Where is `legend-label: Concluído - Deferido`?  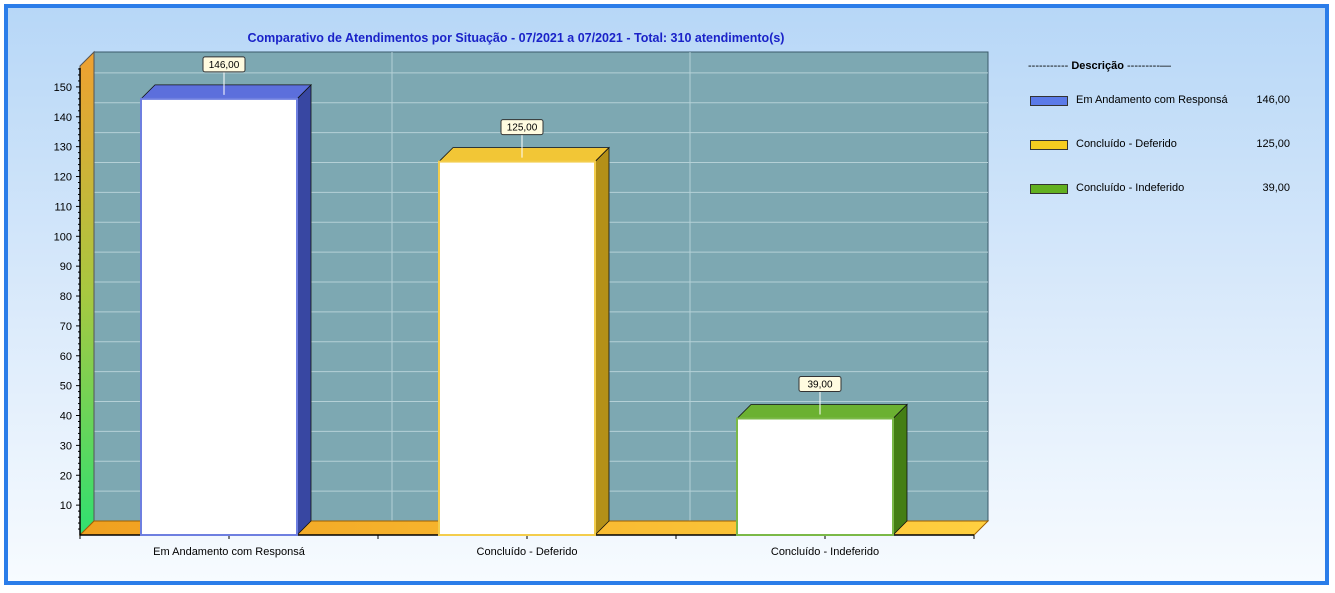
legend-label: Concluído - Deferido is located at coordinates (1126, 144).